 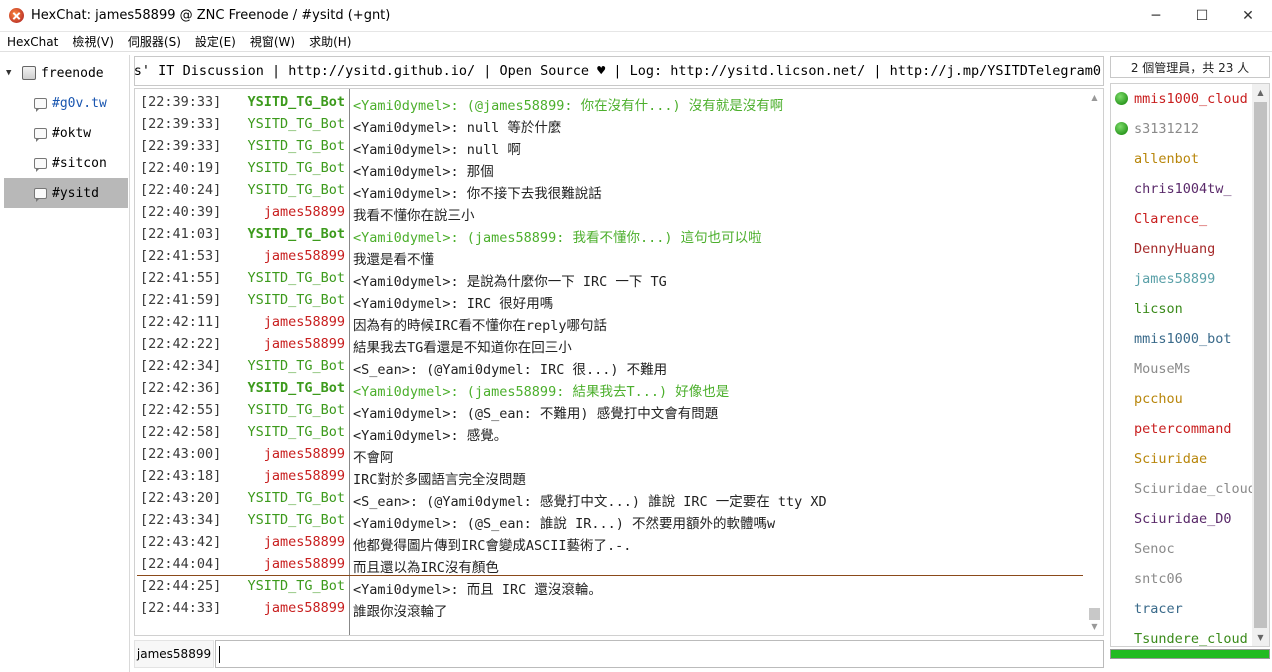 I want to click on user-name: tracer, so click(x=1158, y=609).